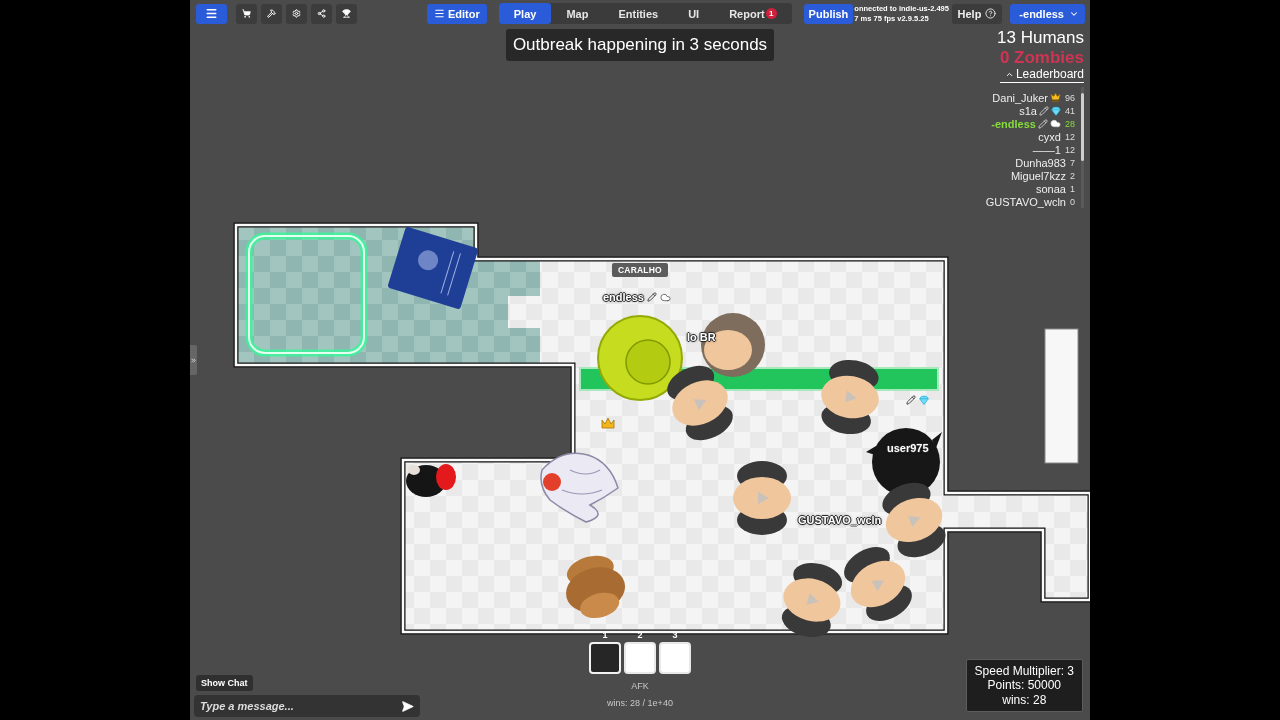 This screenshot has height=720, width=1280. I want to click on trophy-icon, so click(346, 13).